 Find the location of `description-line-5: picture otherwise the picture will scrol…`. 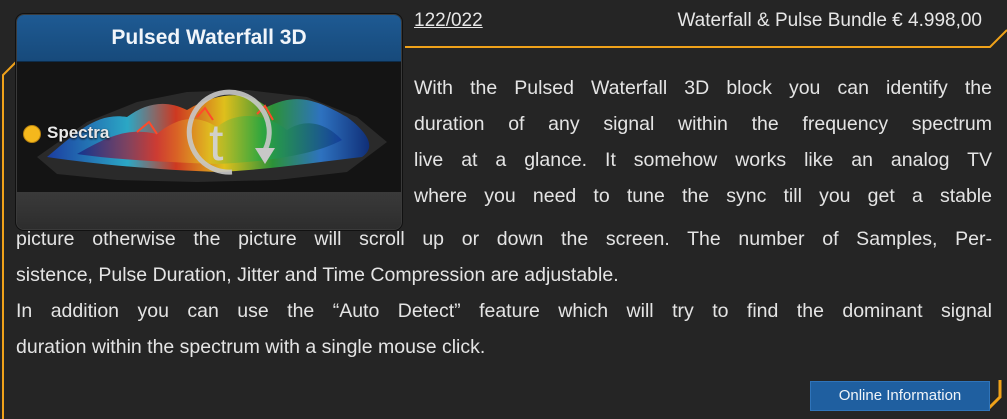

description-line-5: picture otherwise the picture will scrol… is located at coordinates (504, 239).